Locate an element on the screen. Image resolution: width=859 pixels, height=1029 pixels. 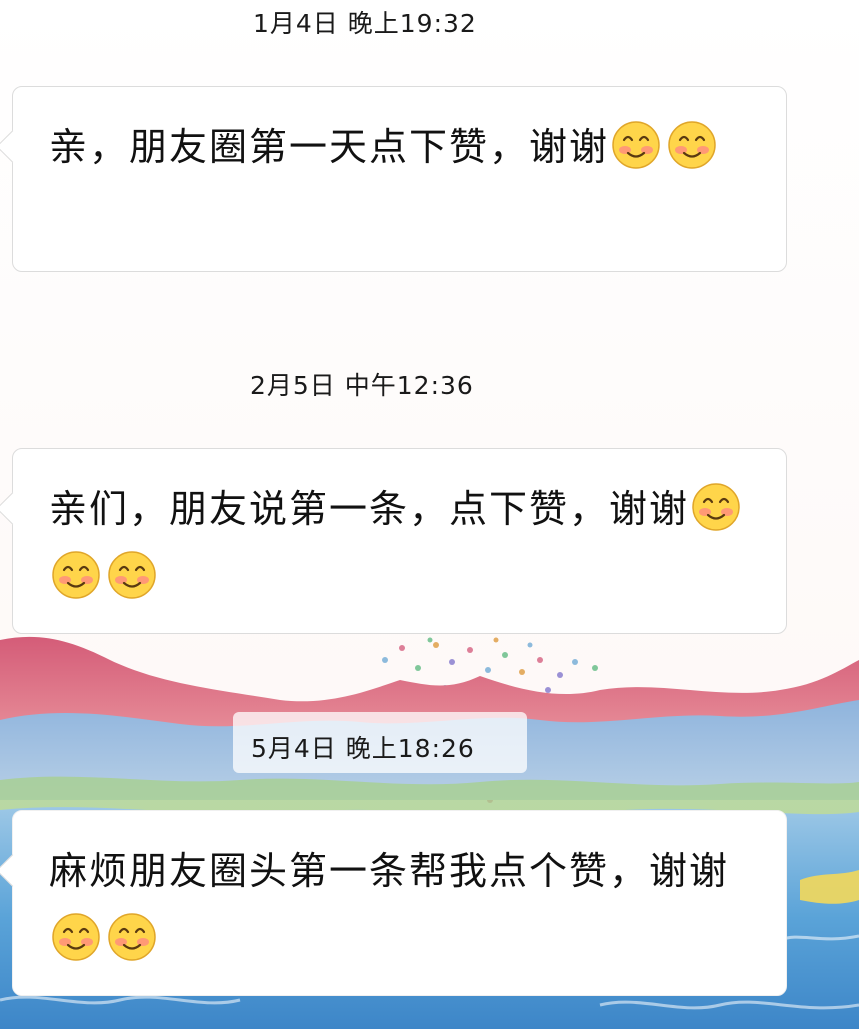
message-timestamp: 2月5日 中午12:36 is located at coordinates (362, 385).